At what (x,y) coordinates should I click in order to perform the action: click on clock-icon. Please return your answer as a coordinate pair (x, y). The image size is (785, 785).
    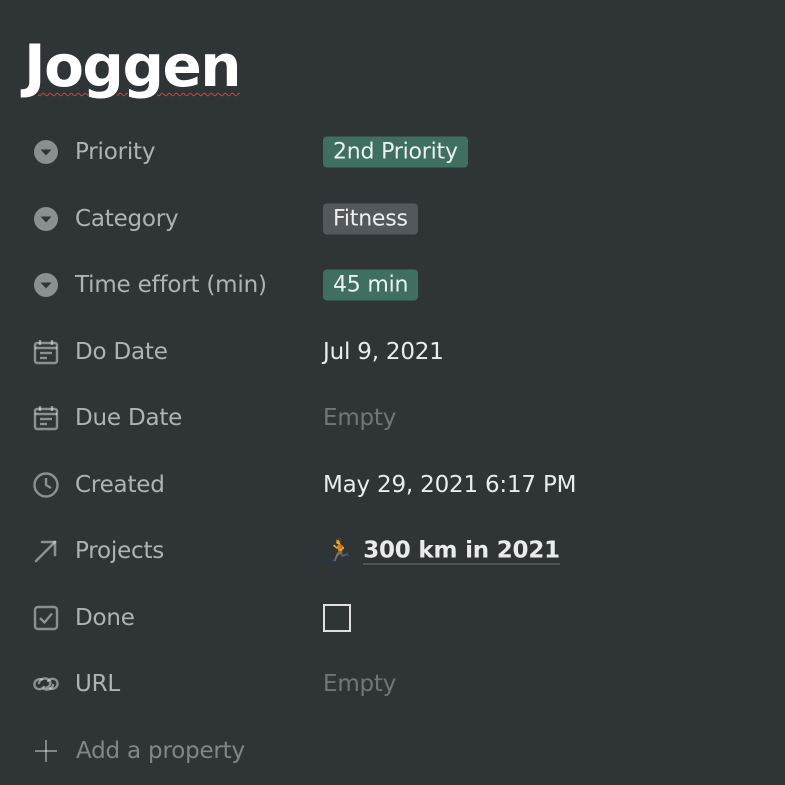
    Looking at the image, I should click on (46, 485).